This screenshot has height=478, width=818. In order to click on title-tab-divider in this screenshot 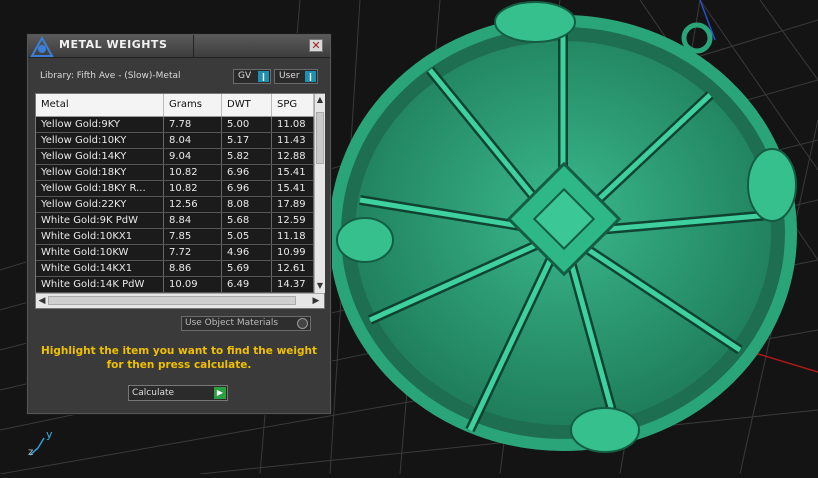, I will do `click(193, 46)`.